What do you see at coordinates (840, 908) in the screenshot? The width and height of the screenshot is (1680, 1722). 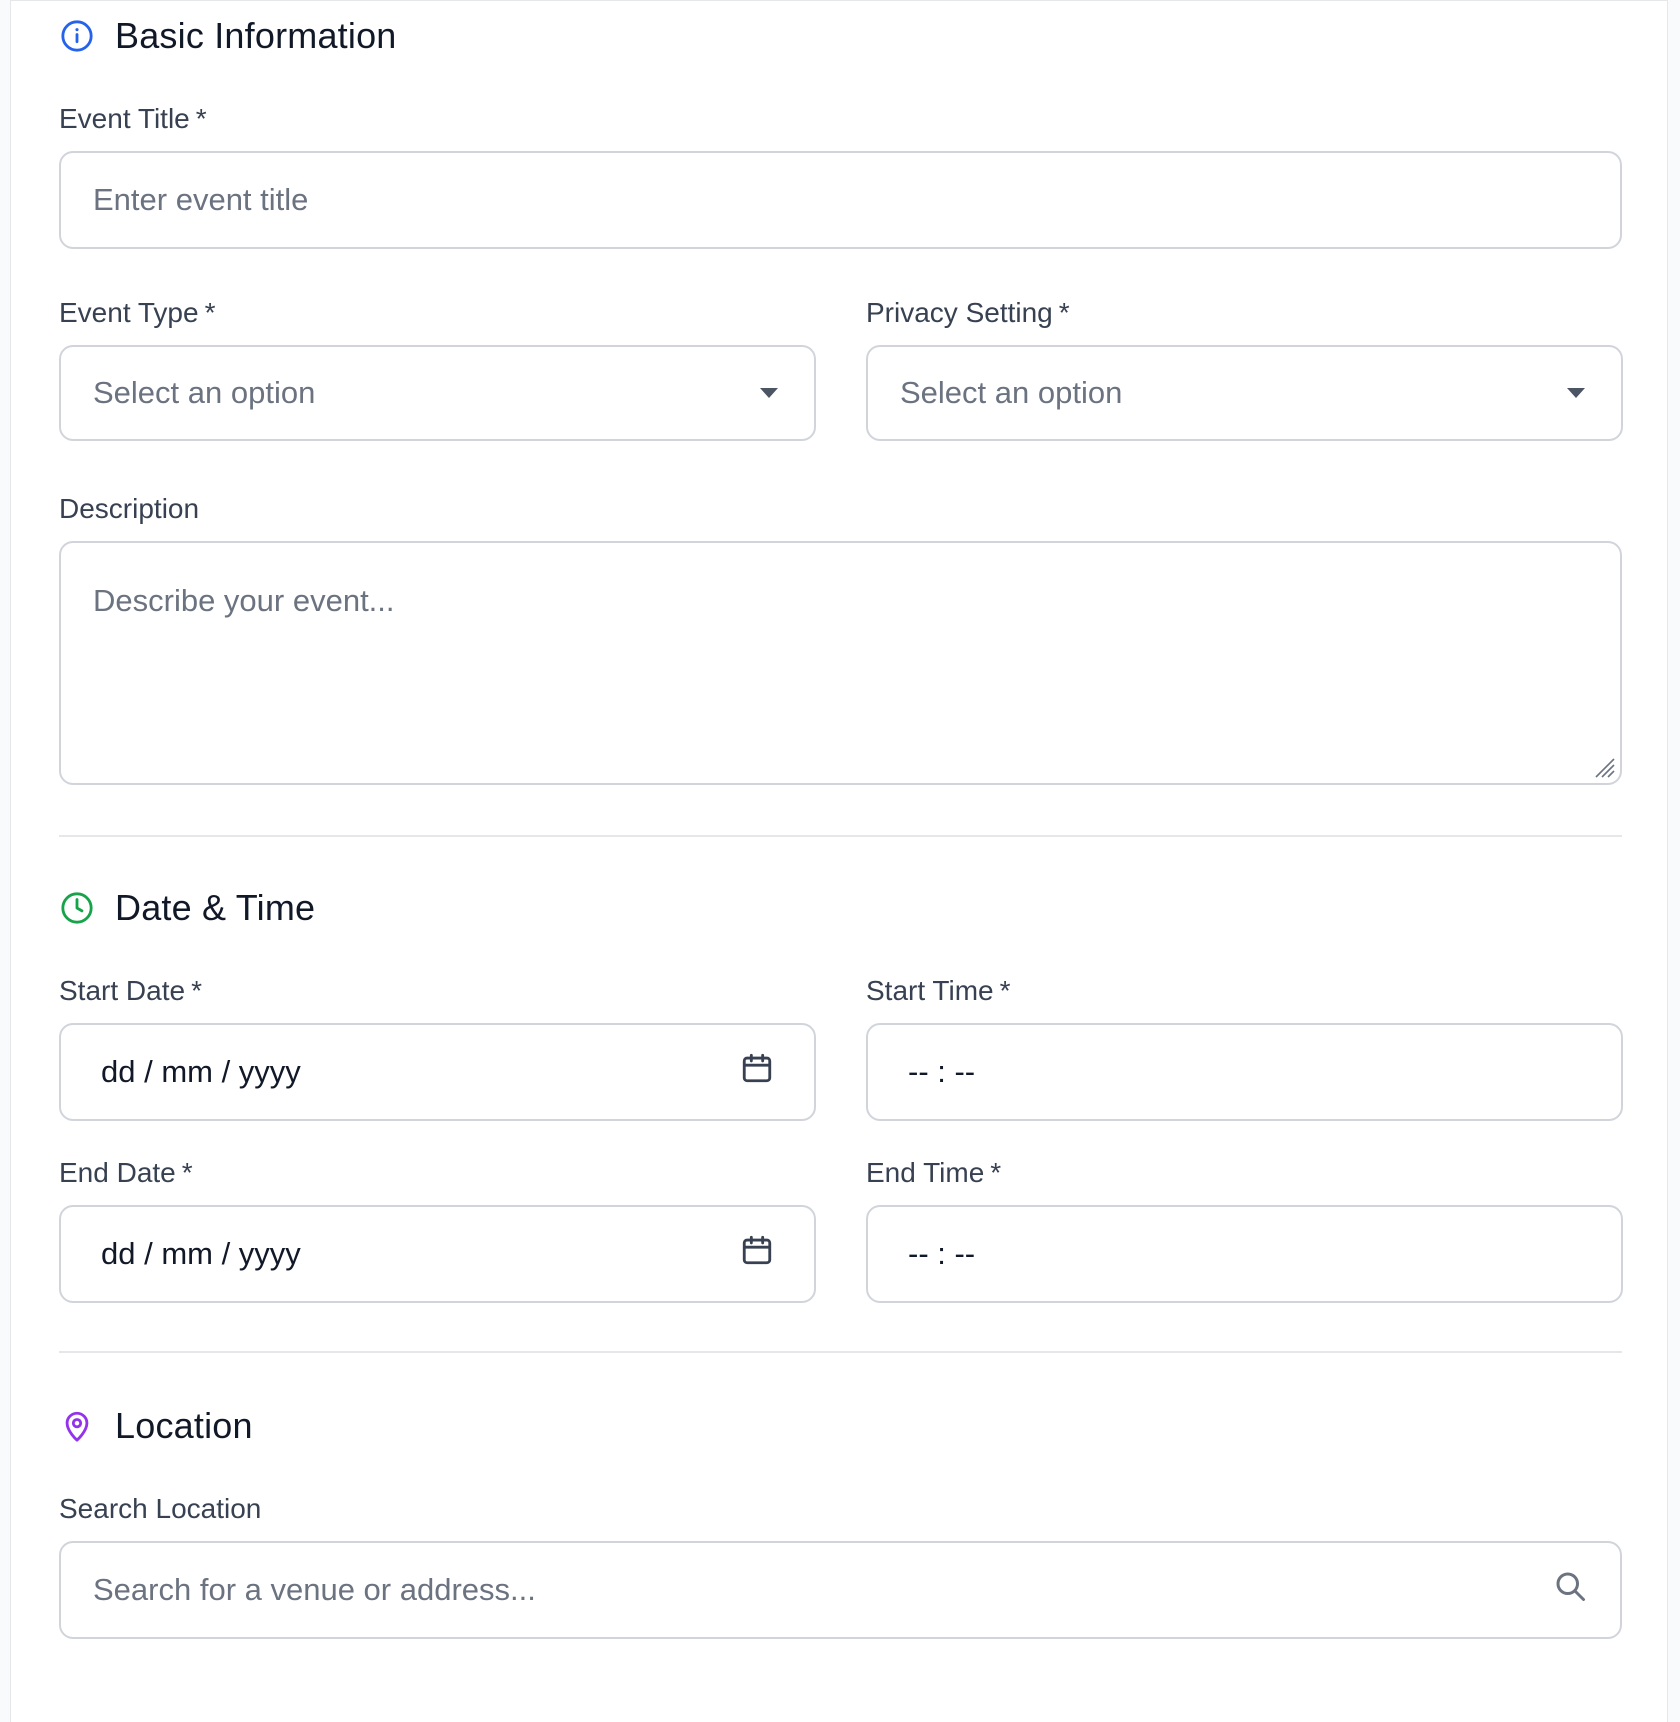 I see `datetime-header: Date & Time` at bounding box center [840, 908].